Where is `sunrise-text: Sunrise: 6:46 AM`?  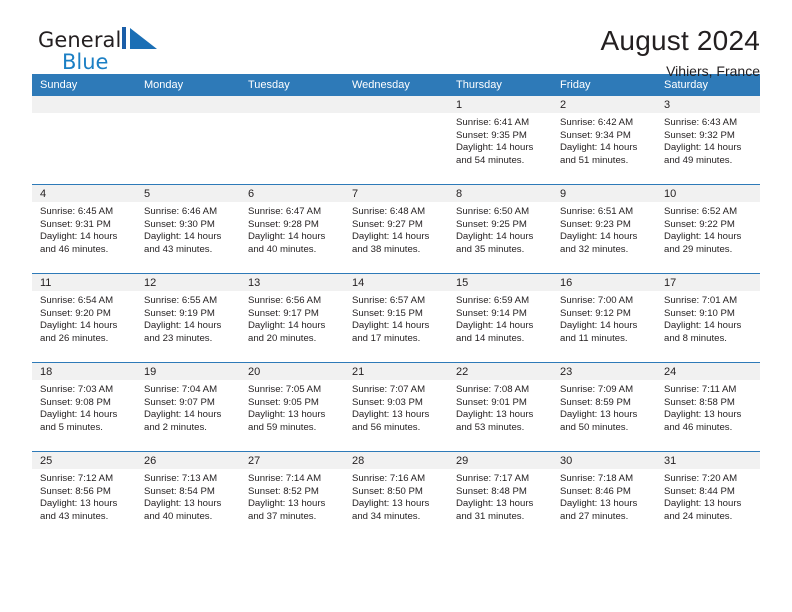 sunrise-text: Sunrise: 6:46 AM is located at coordinates (181, 211).